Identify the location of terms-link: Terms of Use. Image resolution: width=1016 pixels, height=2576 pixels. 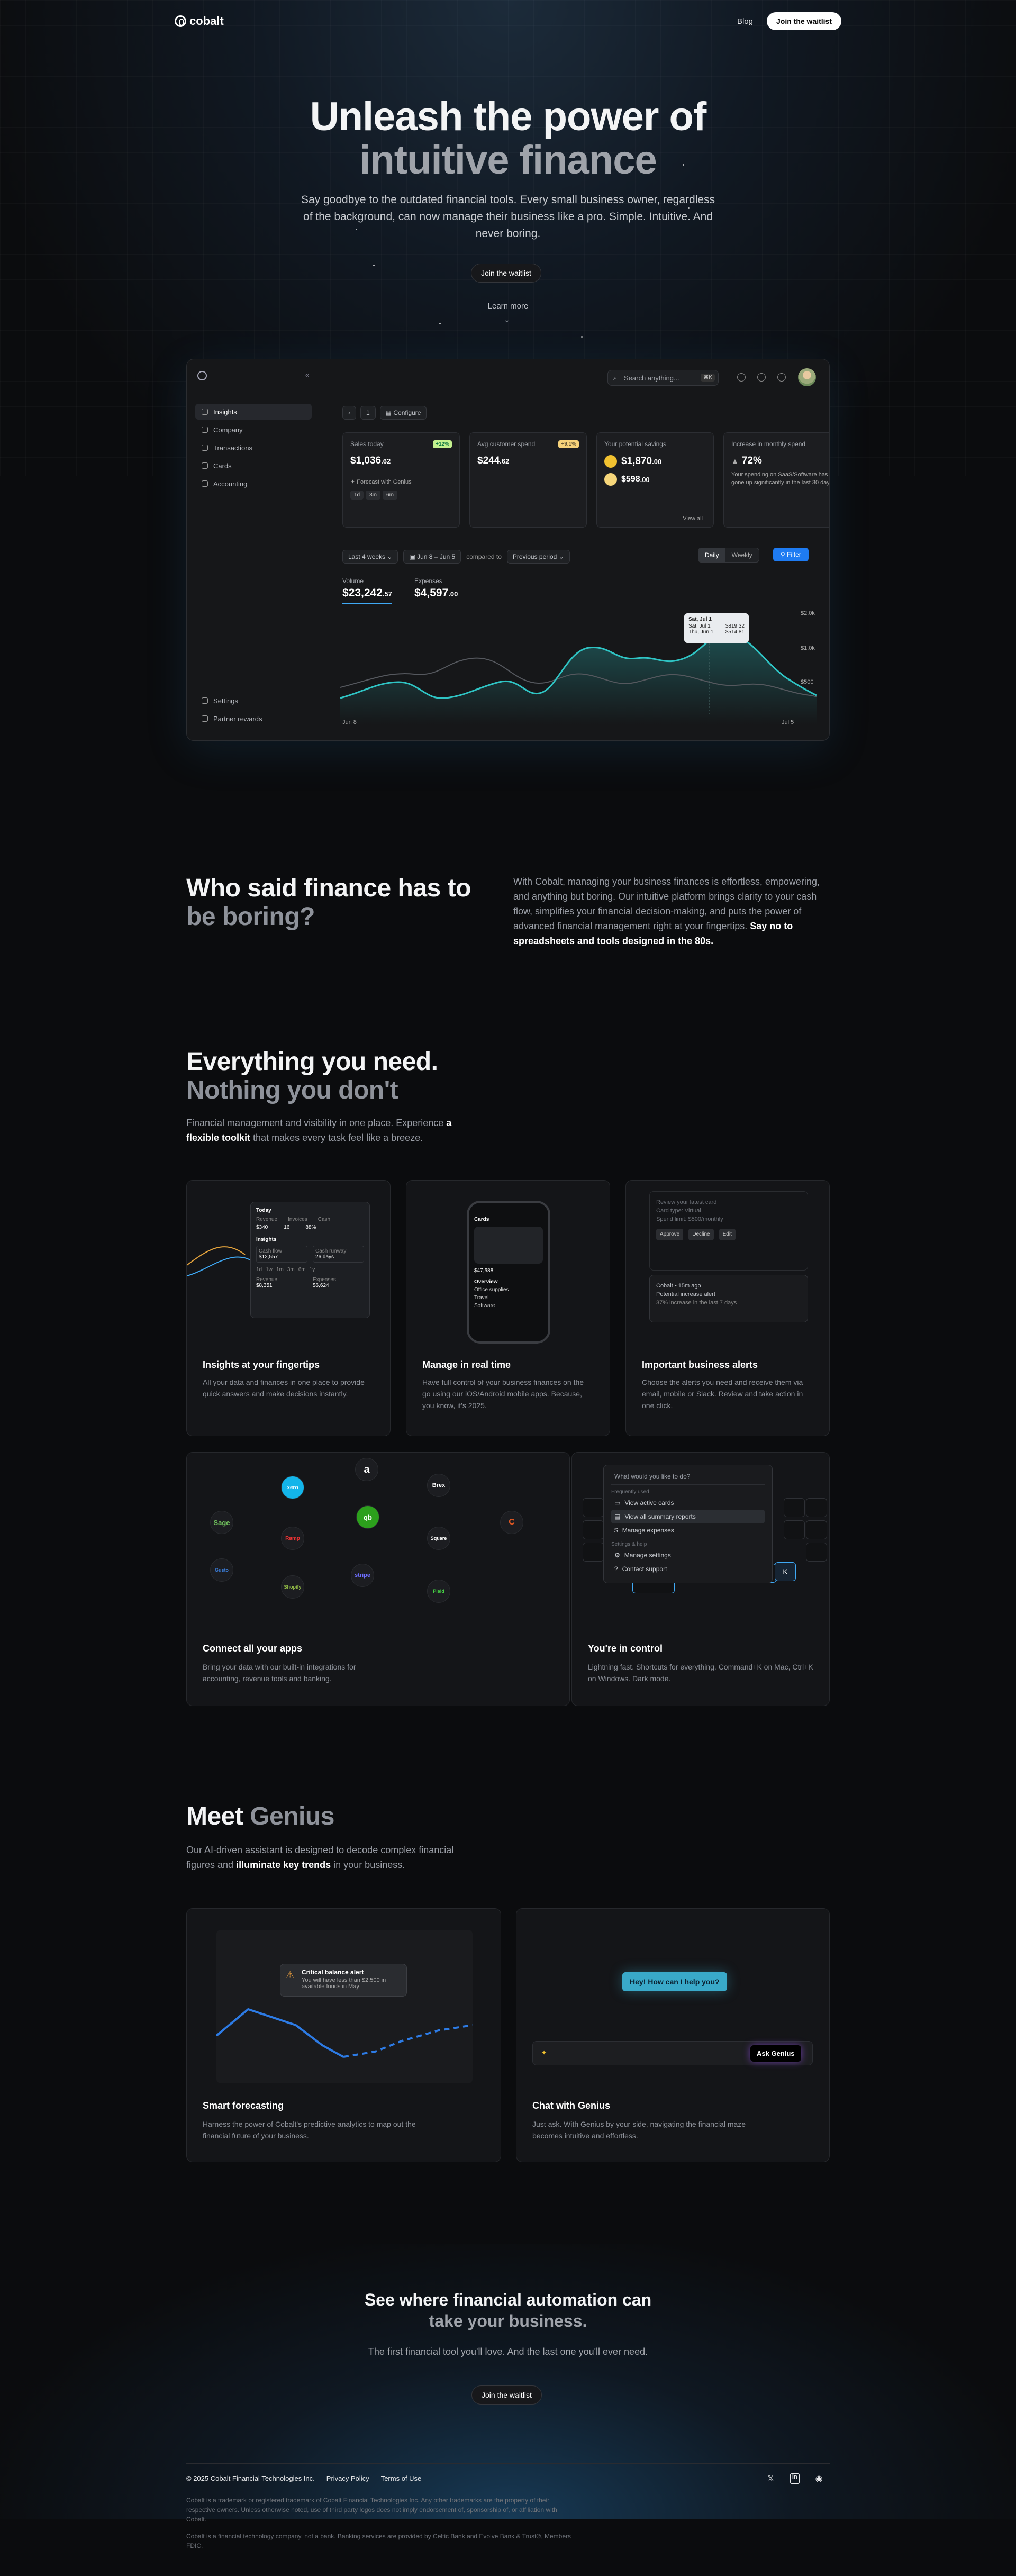
(401, 2478).